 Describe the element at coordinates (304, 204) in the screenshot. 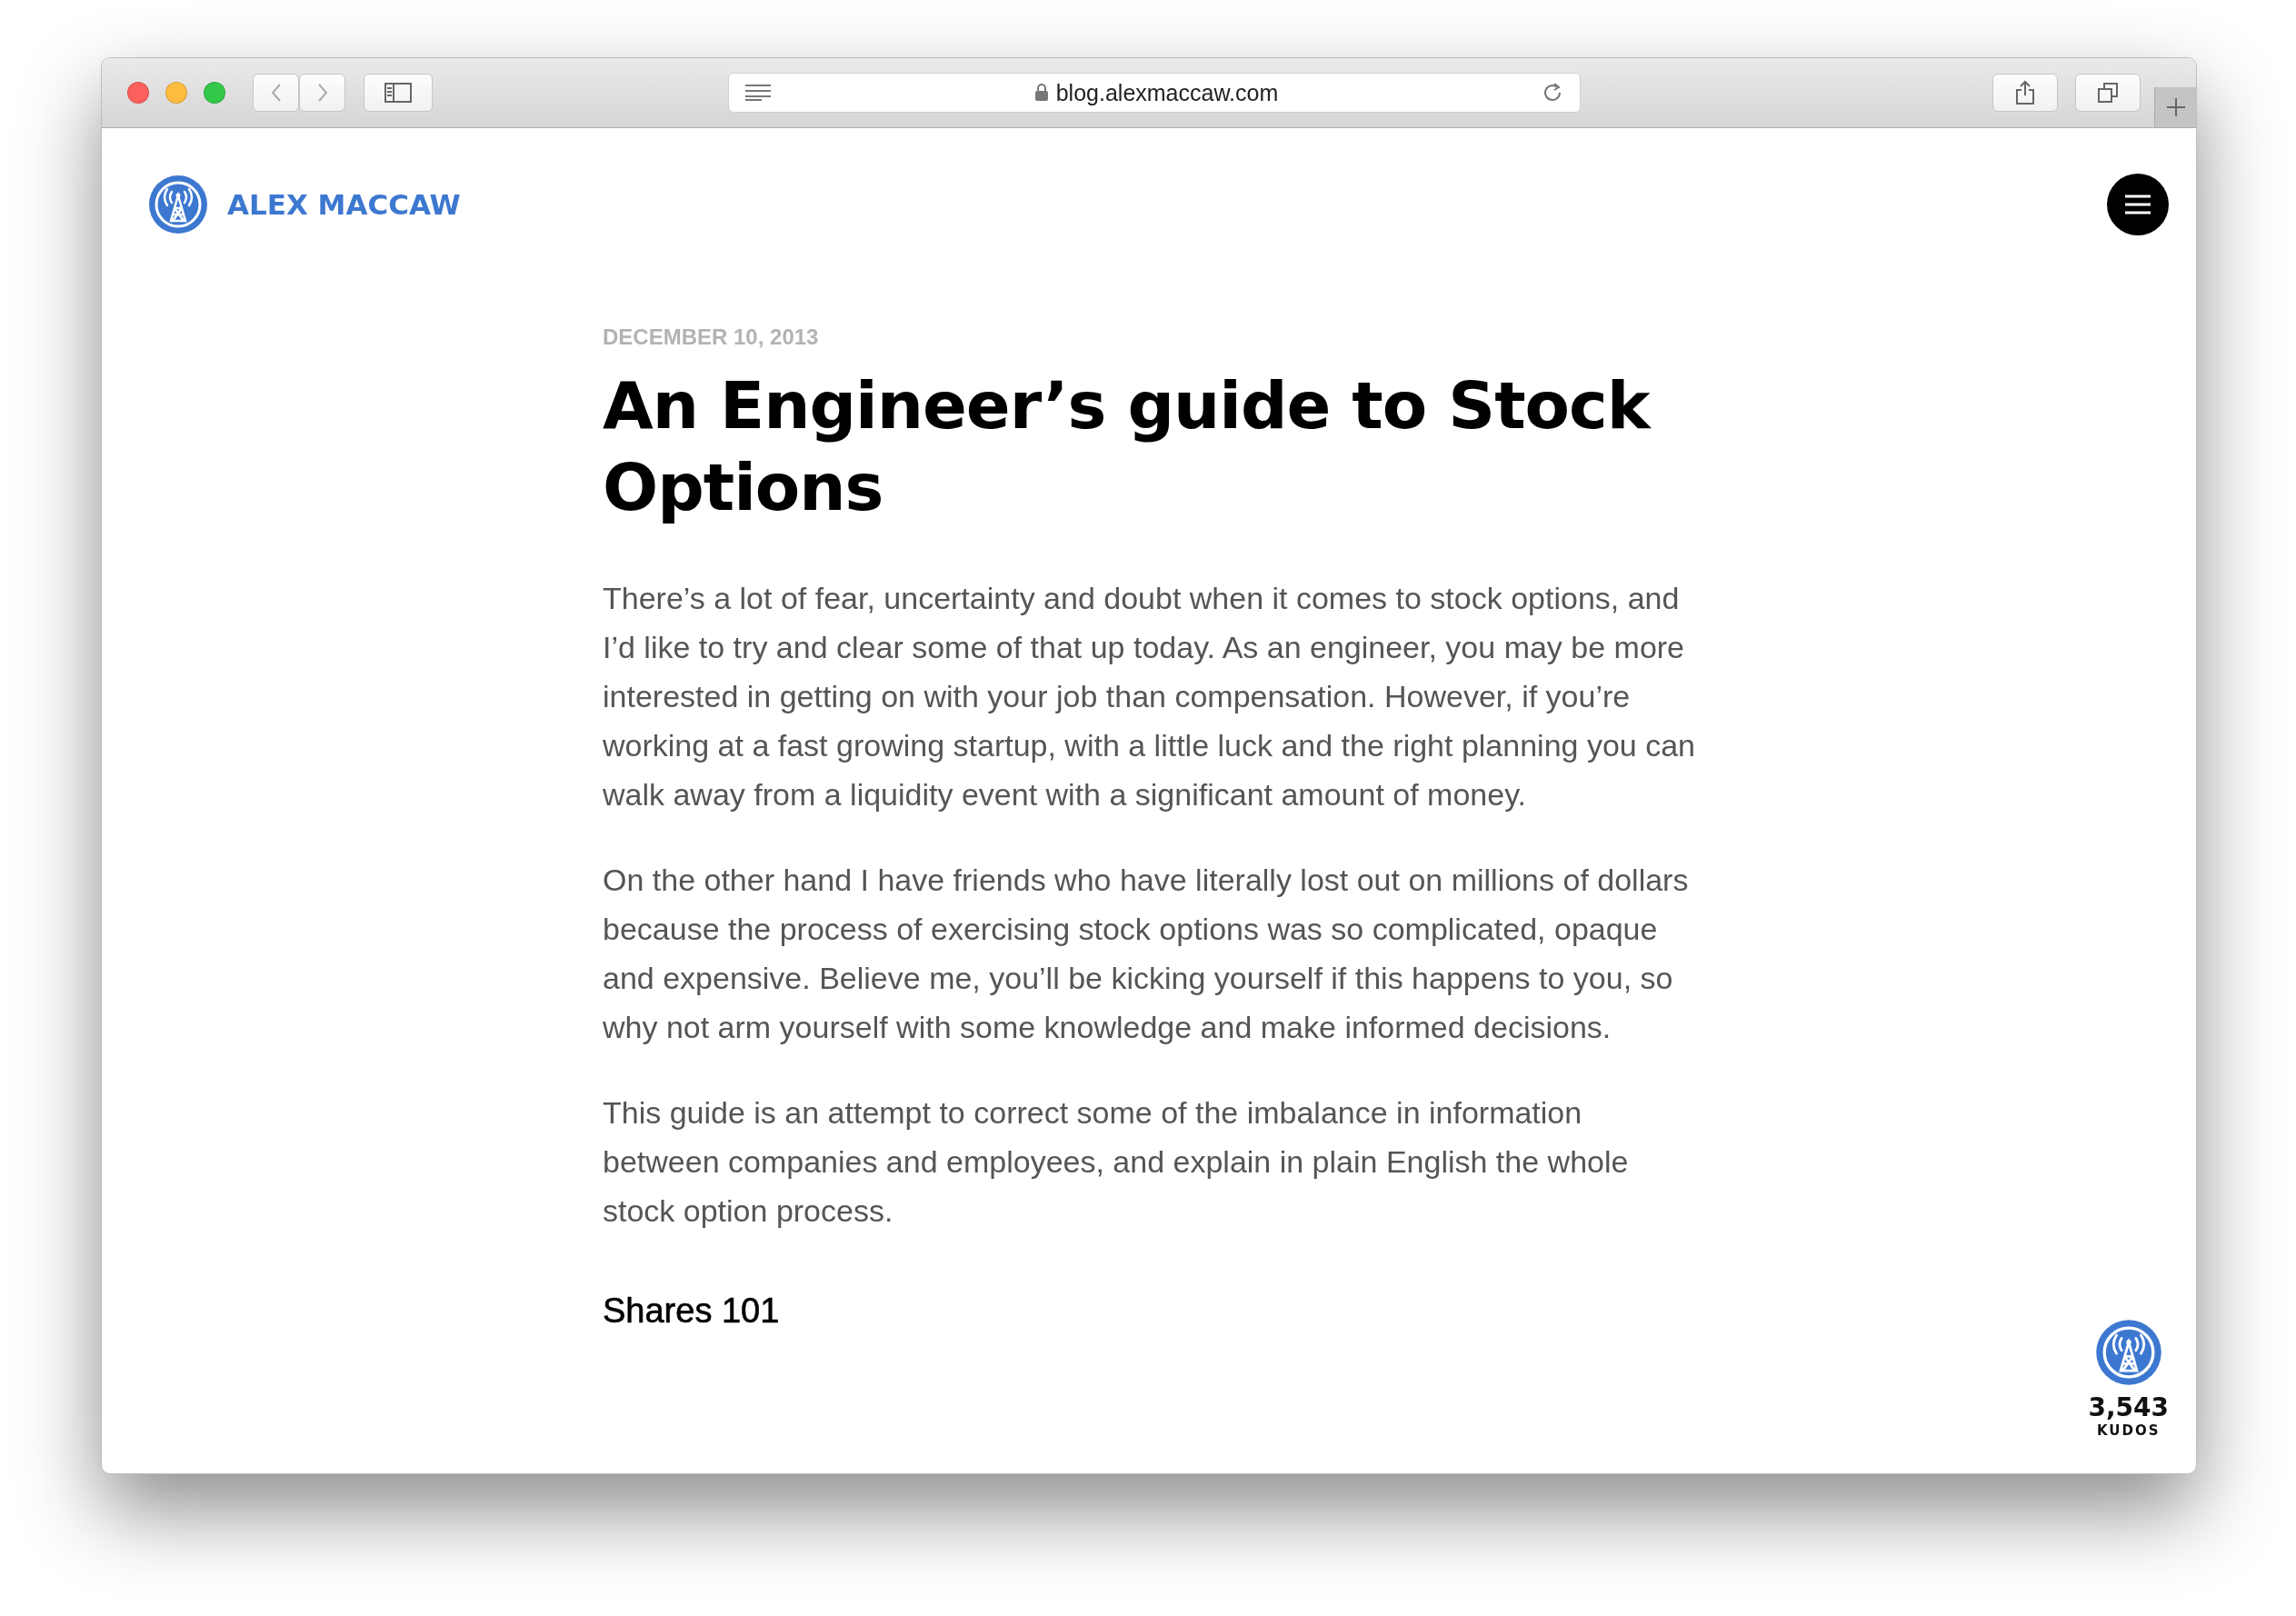

I see `site-logo-link: ALEX MACCAW` at that location.